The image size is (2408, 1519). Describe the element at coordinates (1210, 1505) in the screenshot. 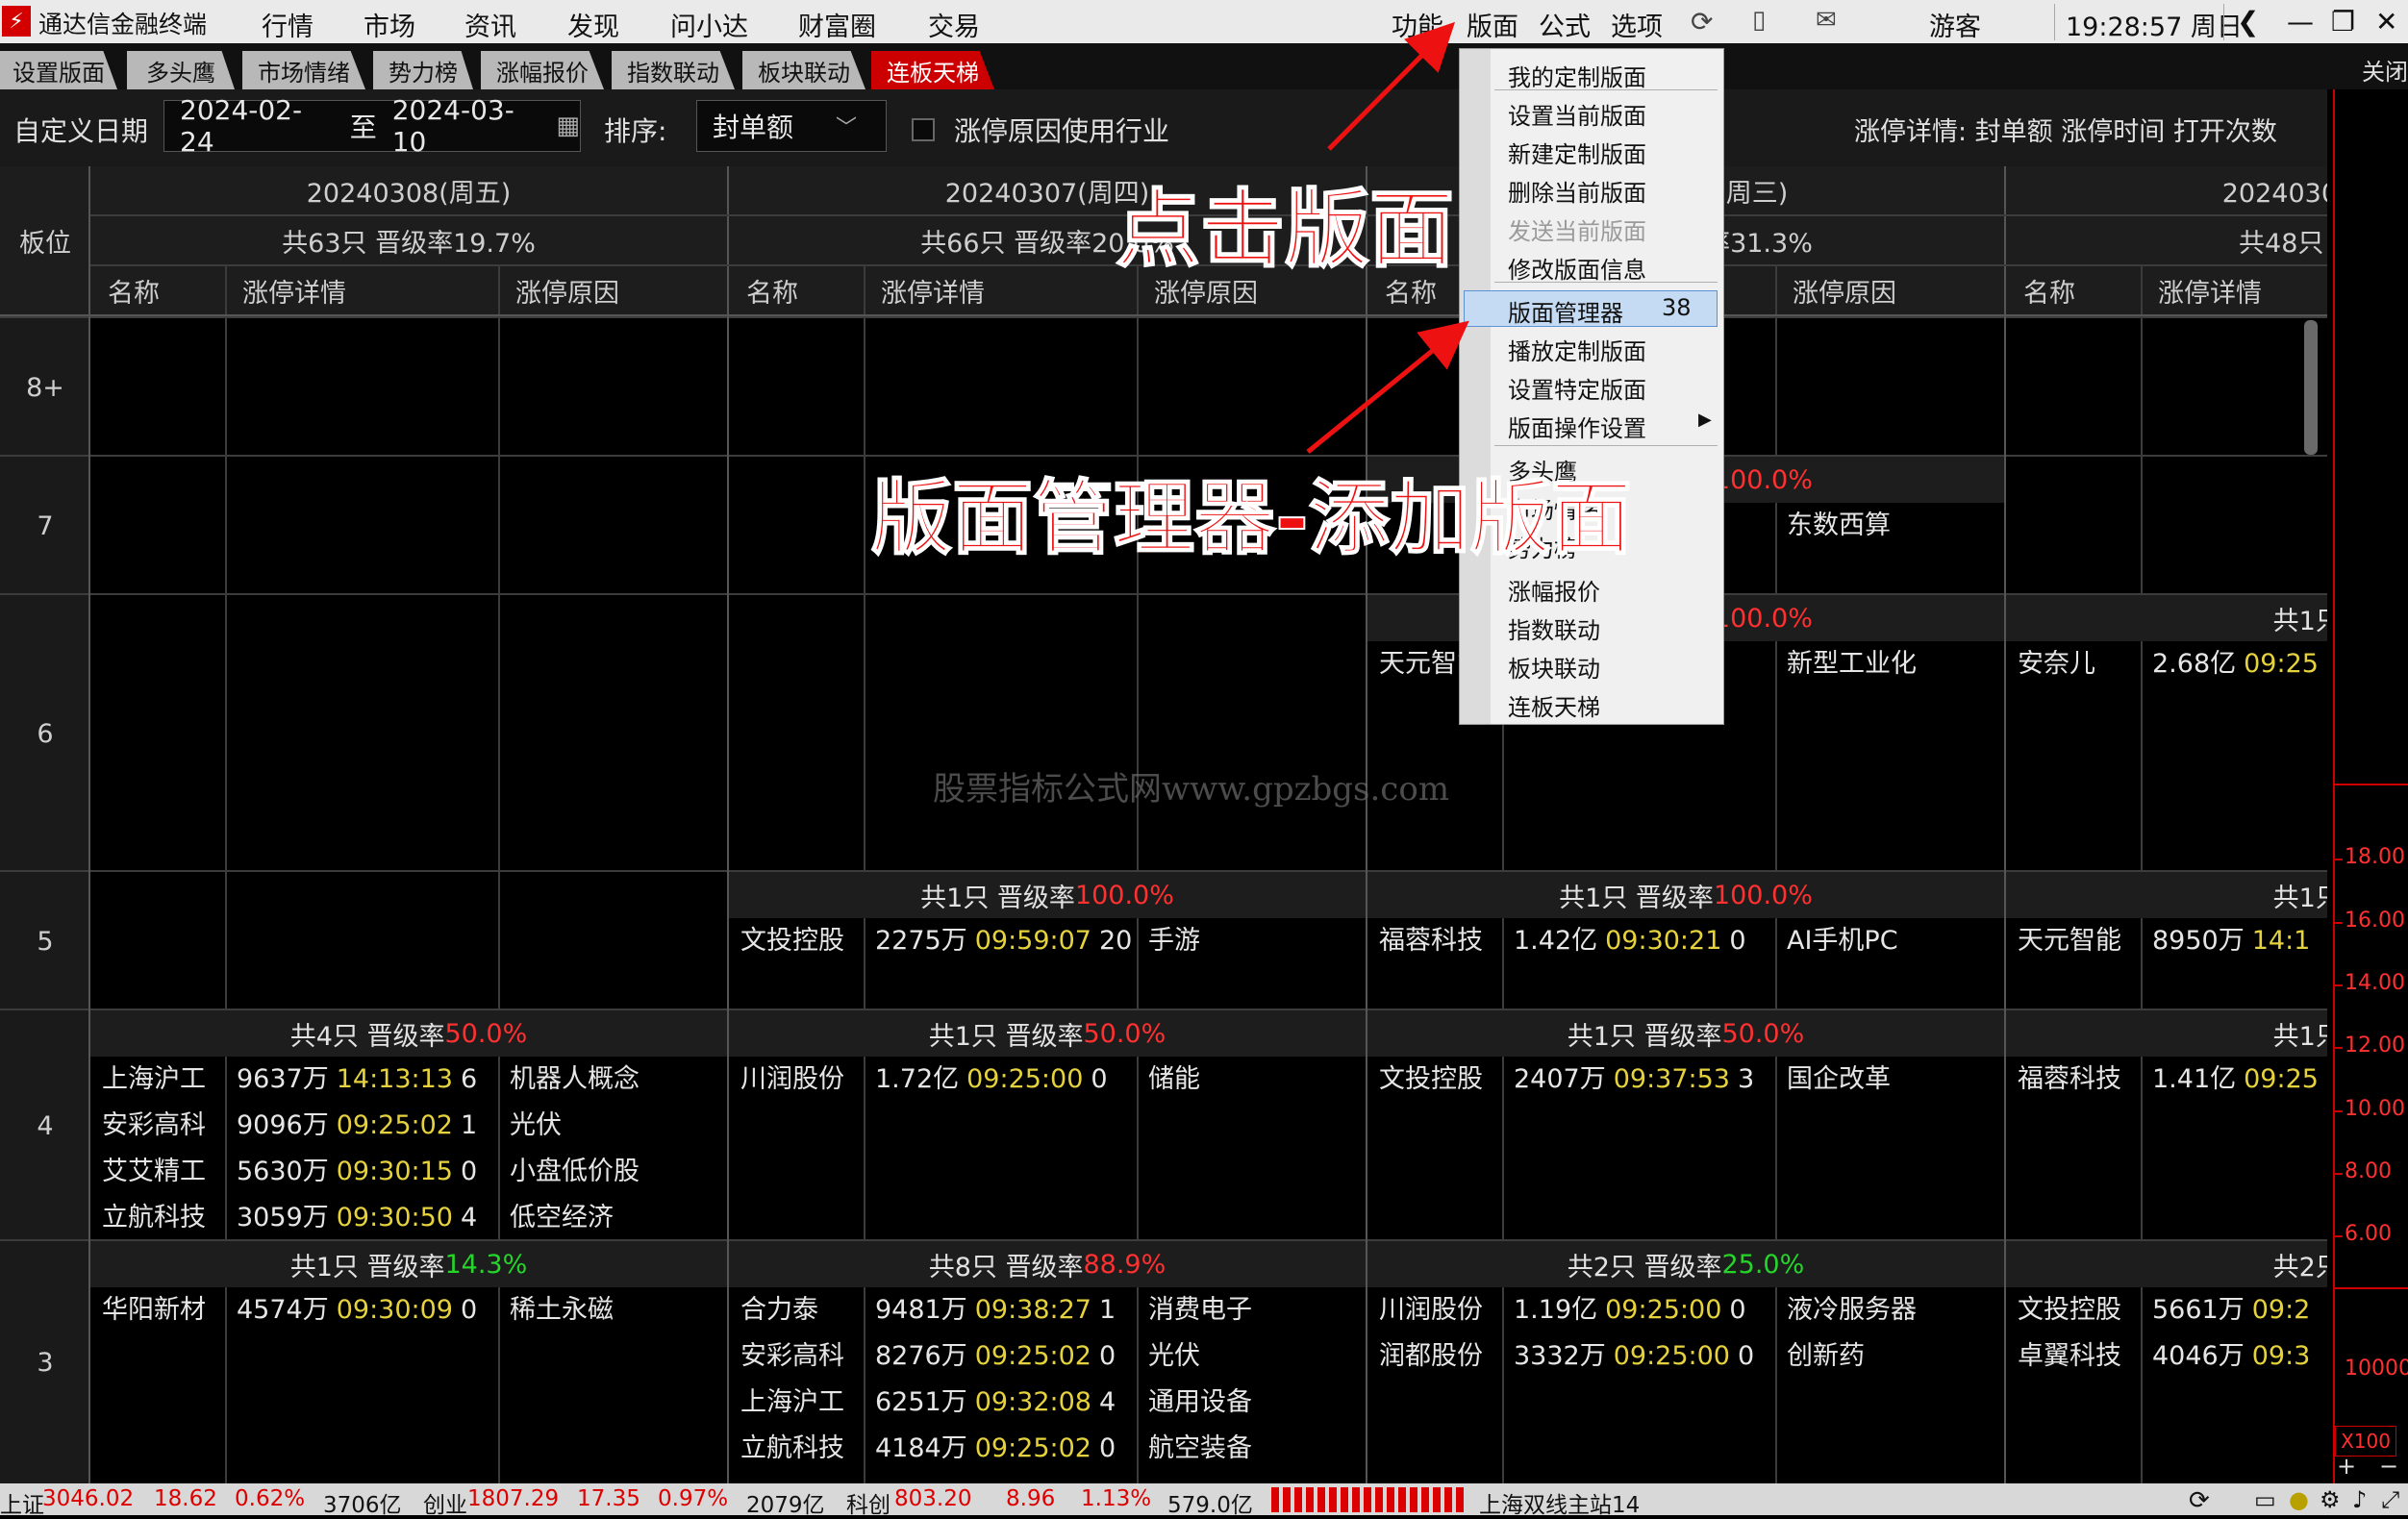

I see `index-kc-amount: 579.0亿` at that location.